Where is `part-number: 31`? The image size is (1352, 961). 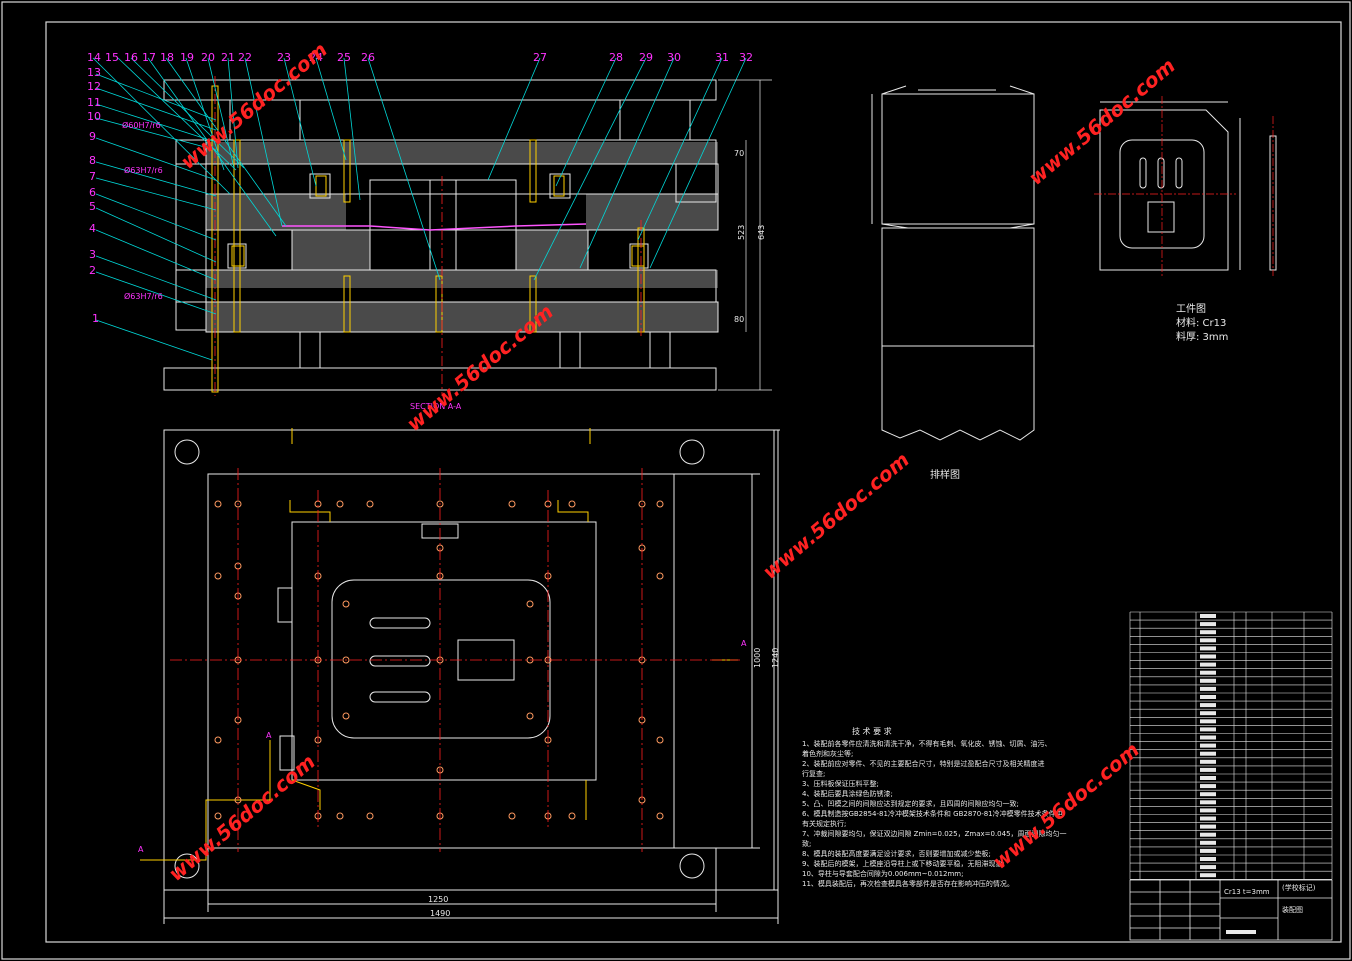 part-number: 31 is located at coordinates (722, 57).